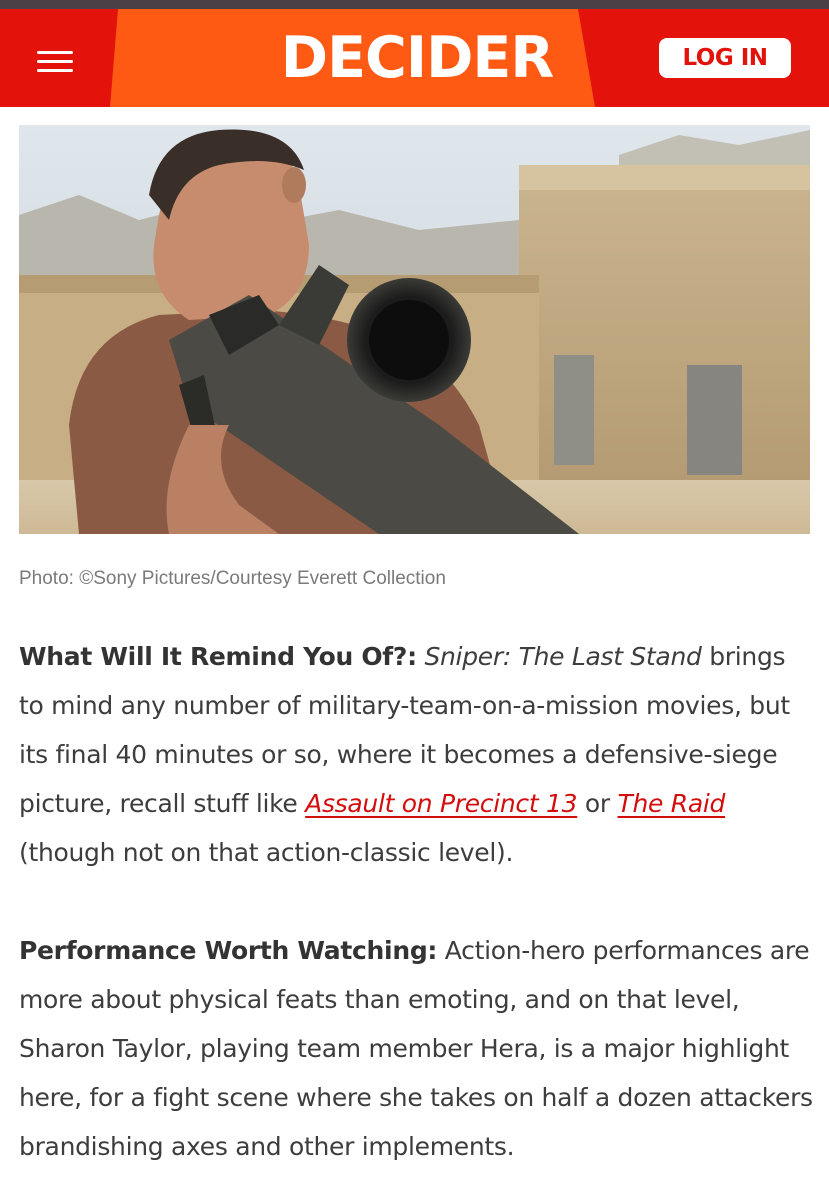 The height and width of the screenshot is (1200, 829). I want to click on hamburger-menu-icon, so click(55, 63).